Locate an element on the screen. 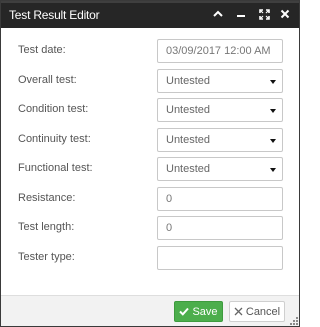 The image size is (320, 327). window-titlebar: Test Result Editor is located at coordinates (150, 14).